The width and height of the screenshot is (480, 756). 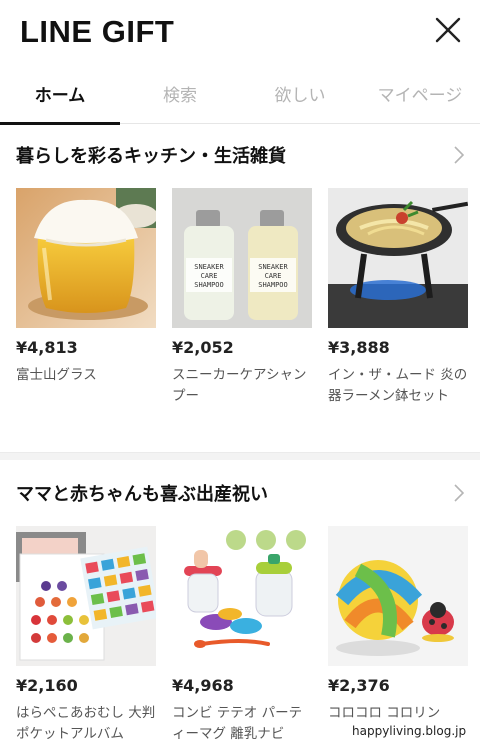 What do you see at coordinates (300, 93) in the screenshot?
I see `tab-wishlist: 欲しい` at bounding box center [300, 93].